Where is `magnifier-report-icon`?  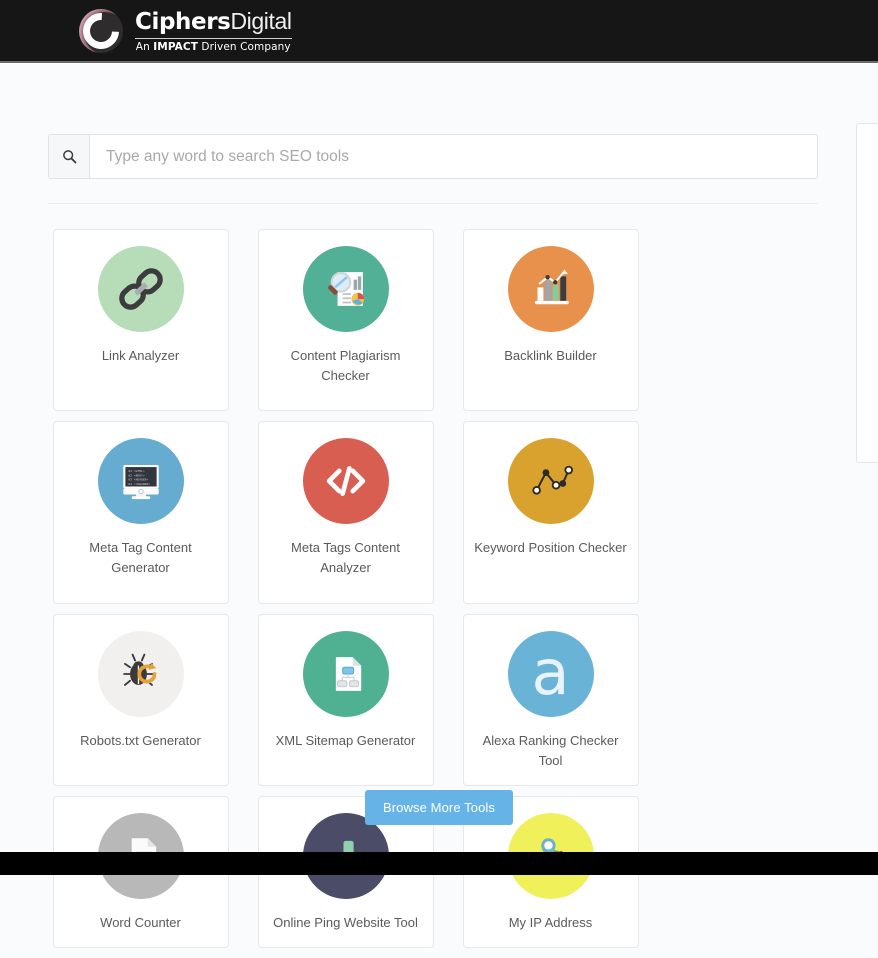
magnifier-report-icon is located at coordinates (345, 289).